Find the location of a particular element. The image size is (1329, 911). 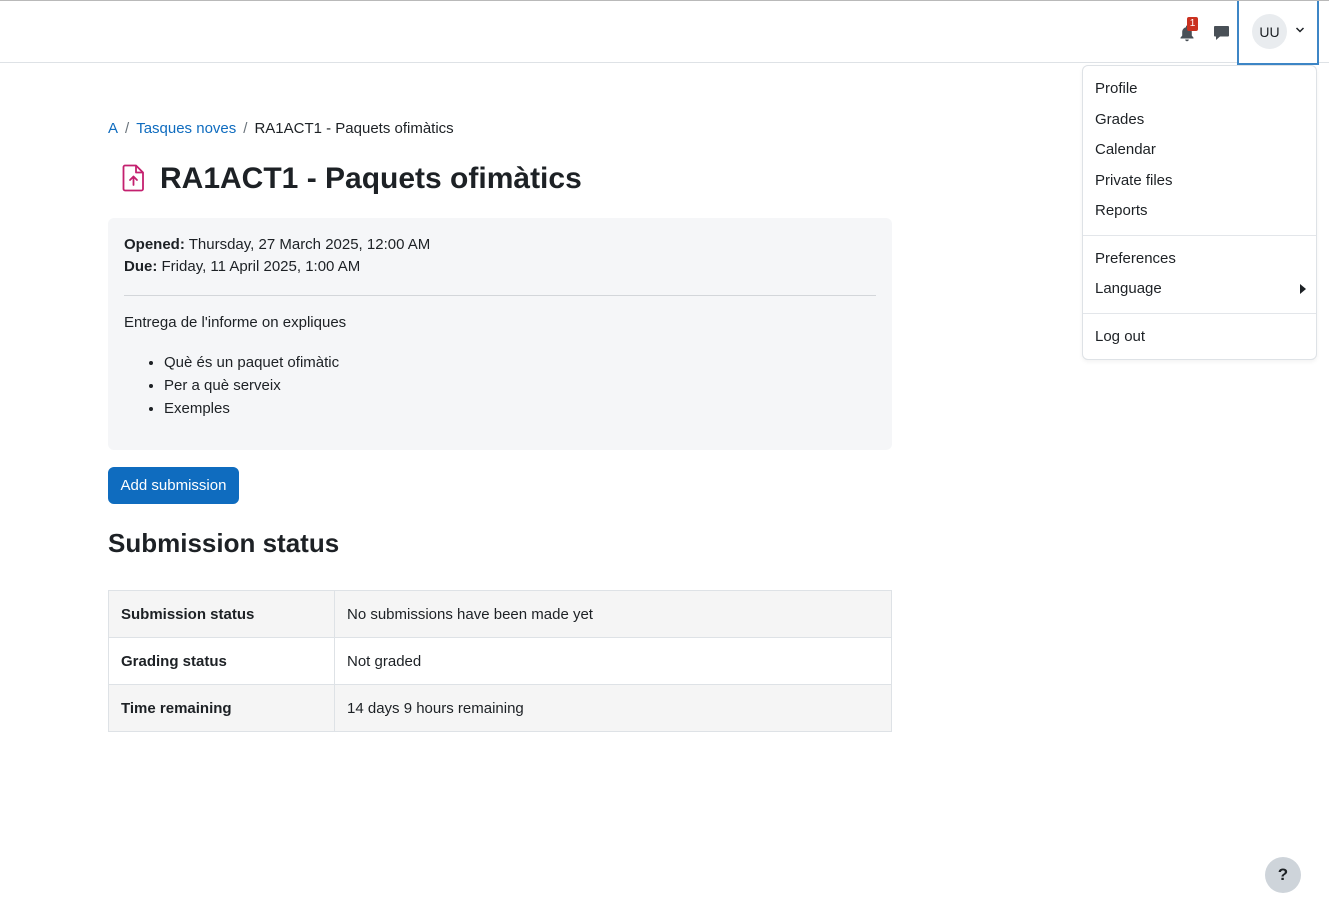

menu-item-private-files: Private files is located at coordinates (1134, 180).